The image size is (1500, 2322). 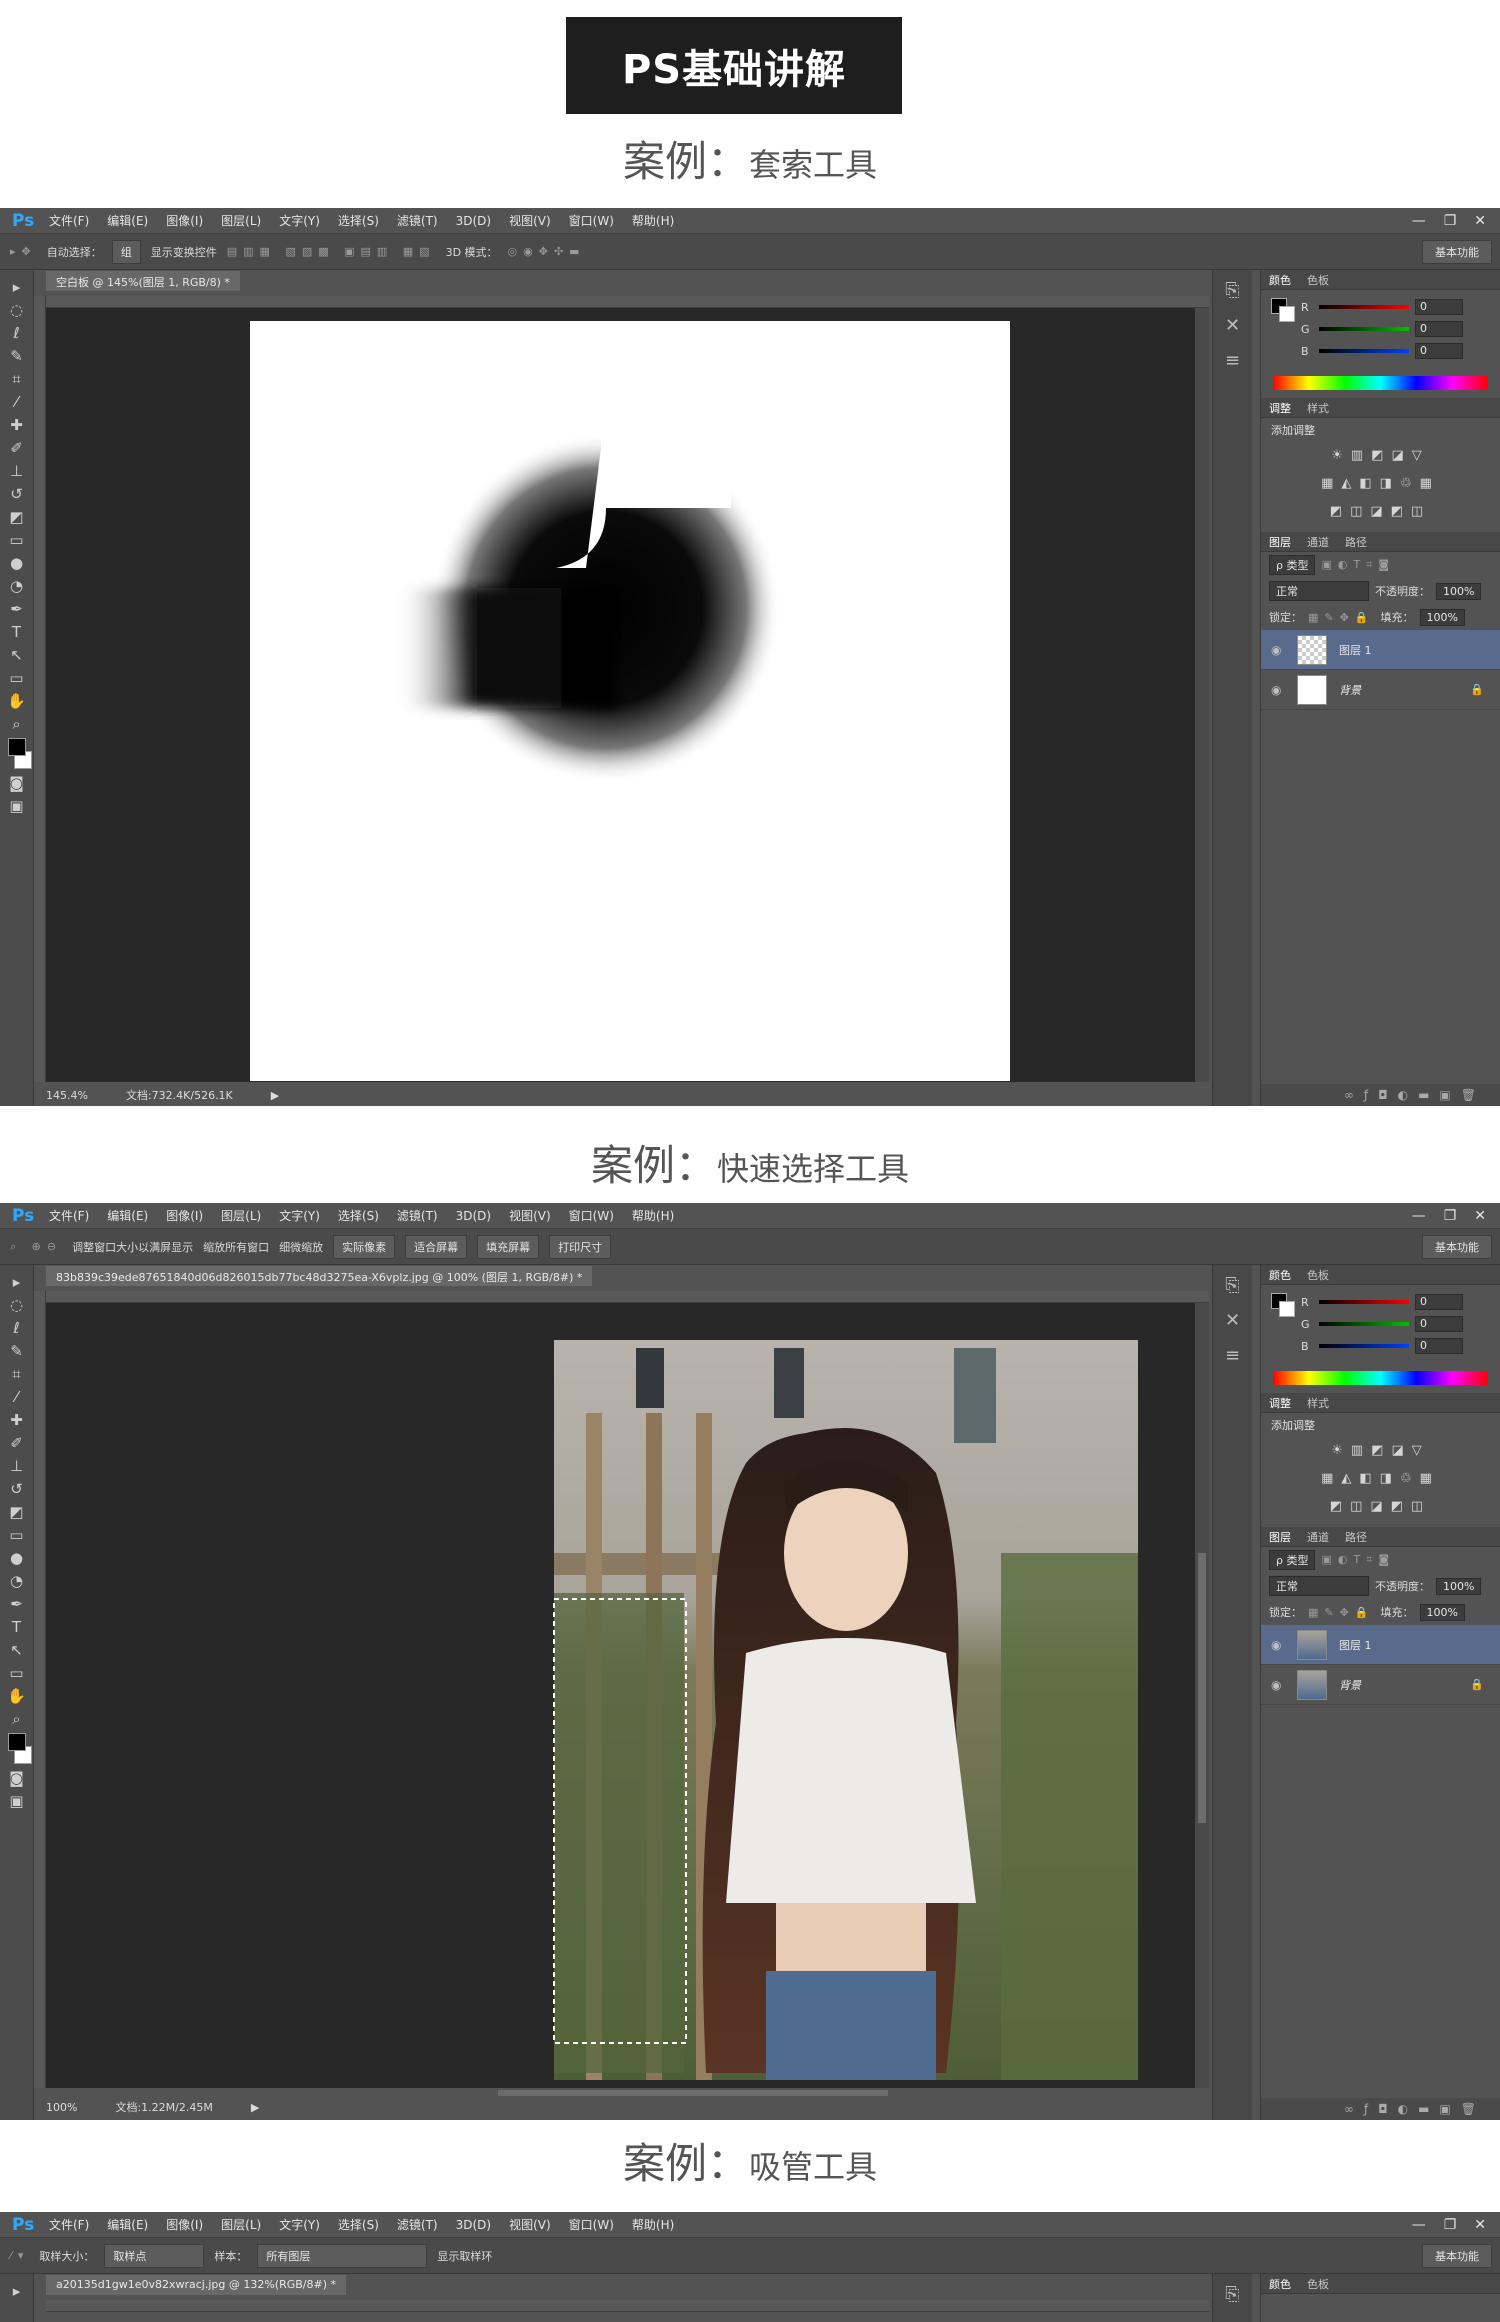 What do you see at coordinates (1287, 314) in the screenshot?
I see `bg-swatch` at bounding box center [1287, 314].